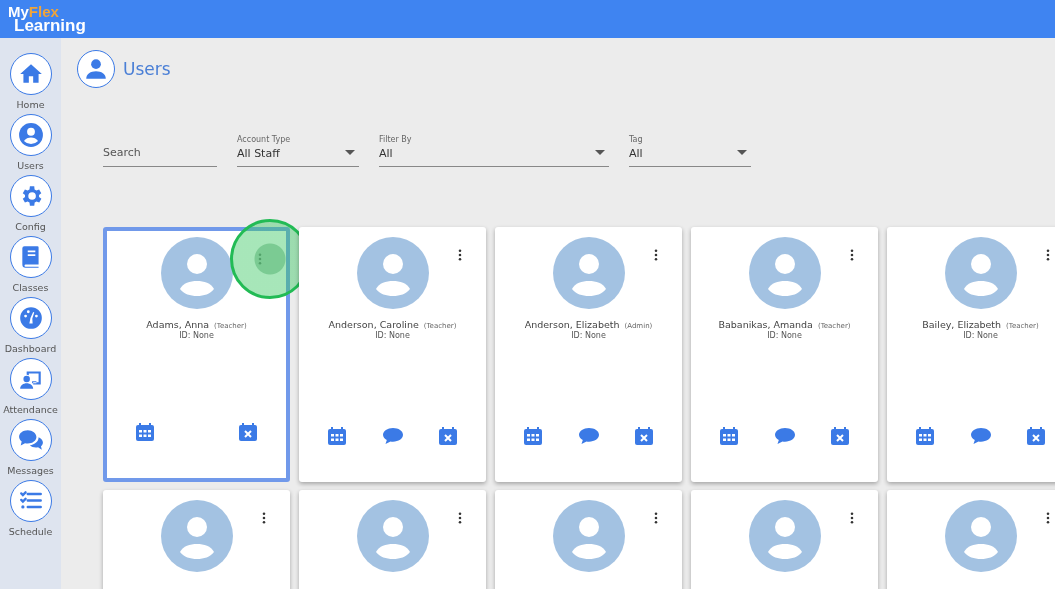 The image size is (1055, 589). What do you see at coordinates (494, 151) in the screenshot?
I see `select-field: Filter By All` at bounding box center [494, 151].